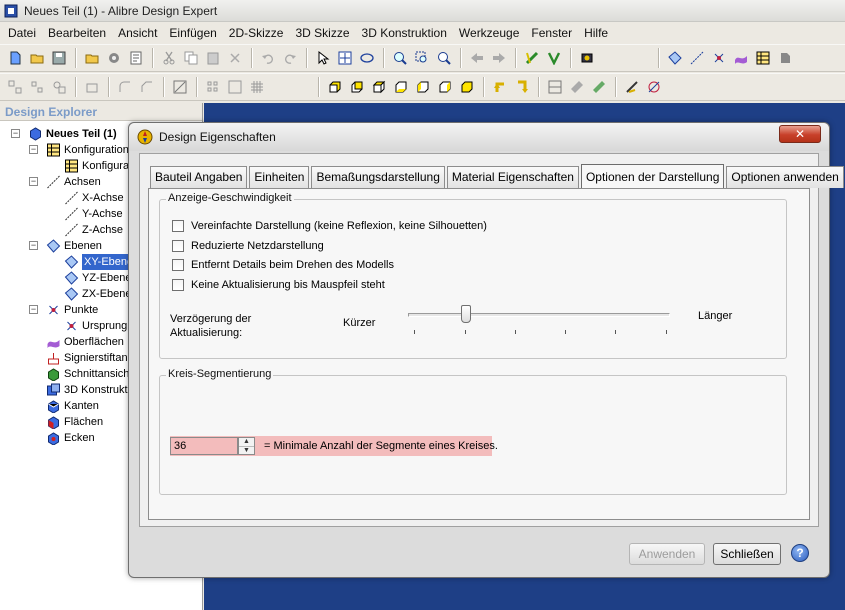  I want to click on hole-icon, so click(235, 87).